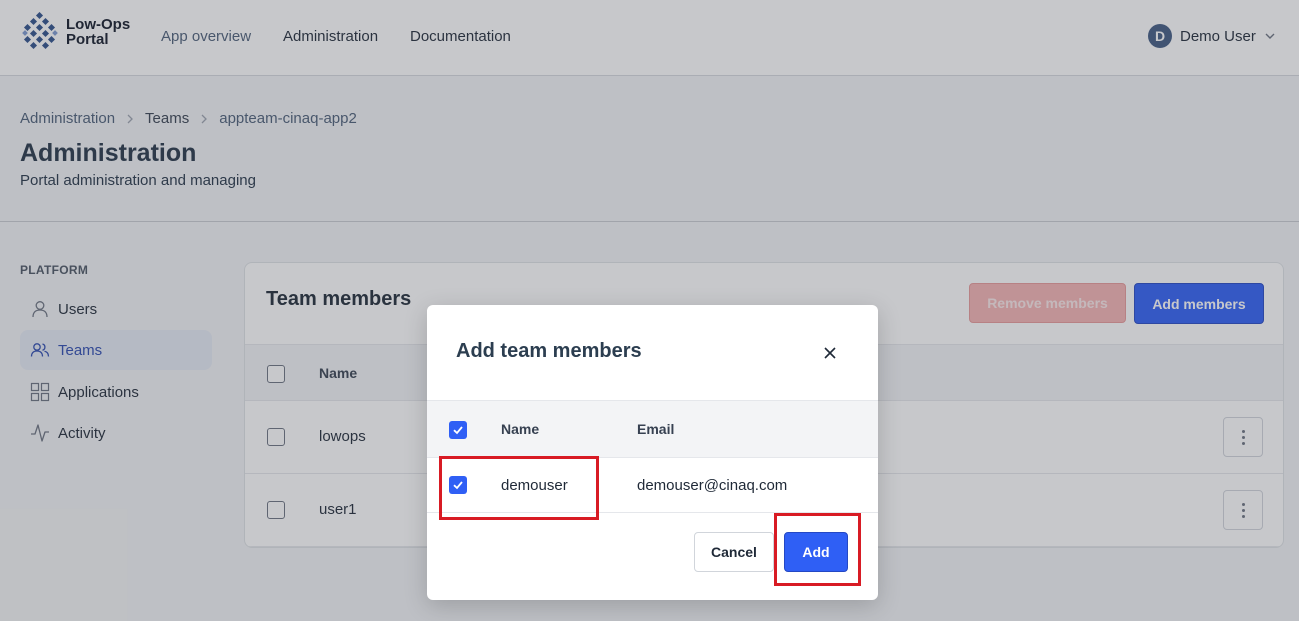 This screenshot has height=621, width=1299. Describe the element at coordinates (655, 429) in the screenshot. I see `column-header-email: Email` at that location.